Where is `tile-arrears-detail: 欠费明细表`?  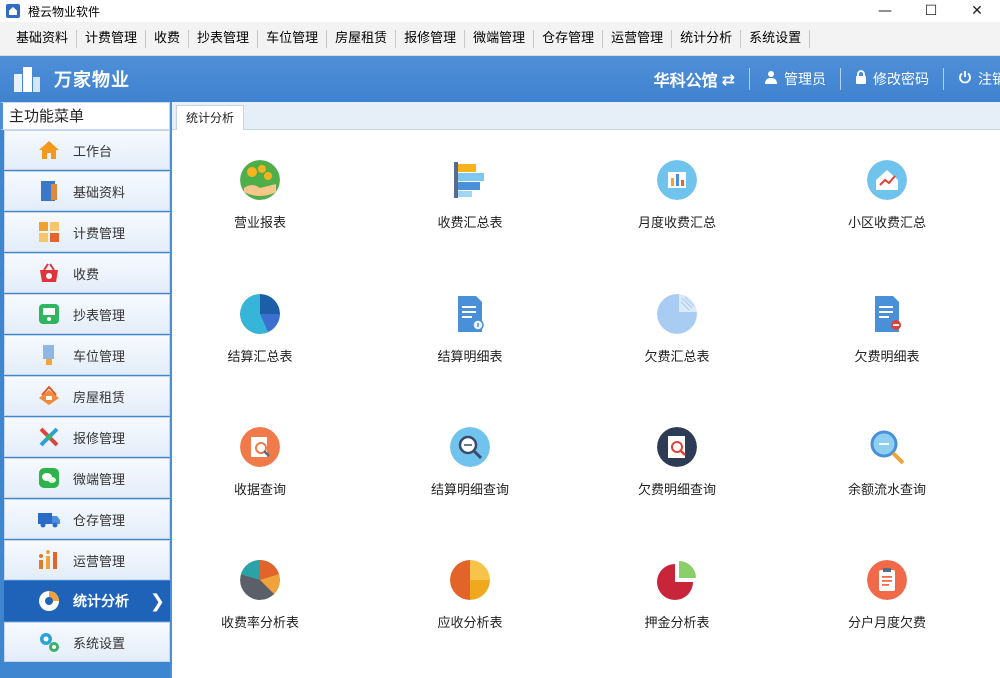
tile-arrears-detail: 欠费明细表 is located at coordinates (887, 329).